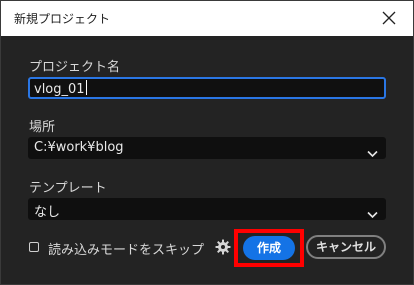 This screenshot has width=414, height=285. I want to click on title-bar: 新規プロジェクト, so click(207, 18).